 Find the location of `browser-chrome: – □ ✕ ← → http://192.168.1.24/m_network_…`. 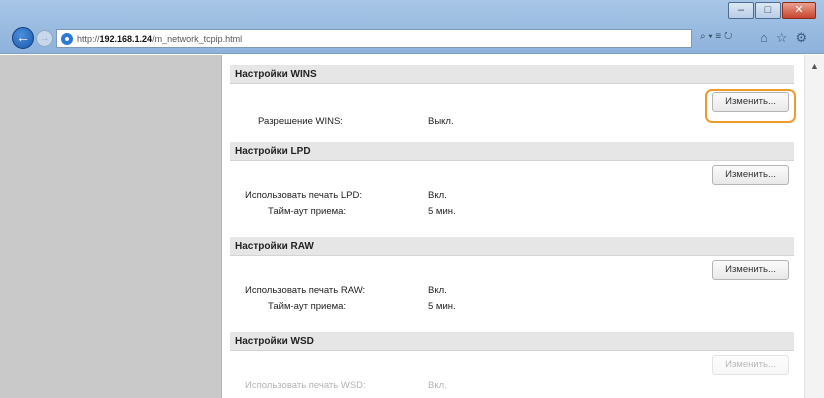

browser-chrome: – □ ✕ ← → http://192.168.1.24/m_network_… is located at coordinates (412, 27).